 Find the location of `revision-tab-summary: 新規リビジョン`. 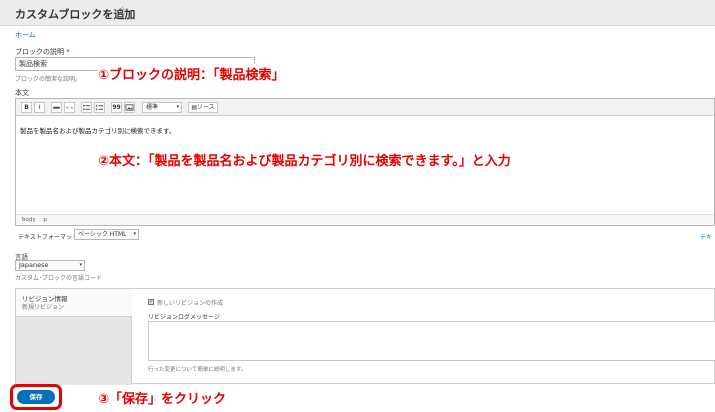

revision-tab-summary: 新規リビジョン is located at coordinates (43, 307).